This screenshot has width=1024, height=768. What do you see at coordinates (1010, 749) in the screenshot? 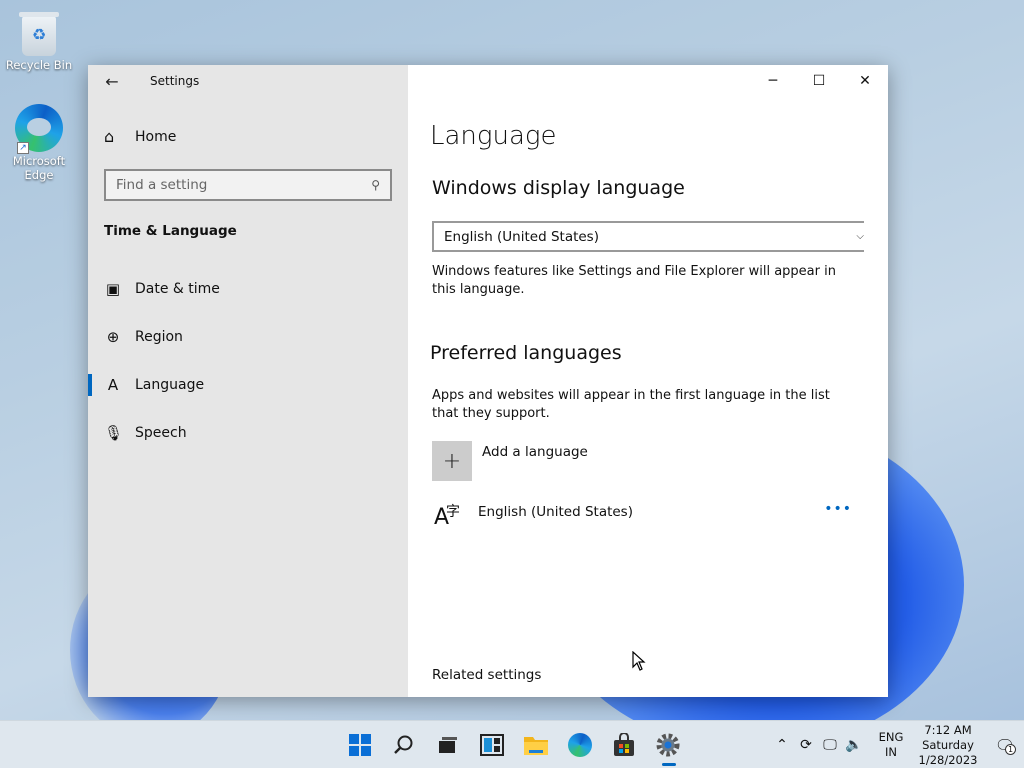
I see `notification-count: 1` at bounding box center [1010, 749].